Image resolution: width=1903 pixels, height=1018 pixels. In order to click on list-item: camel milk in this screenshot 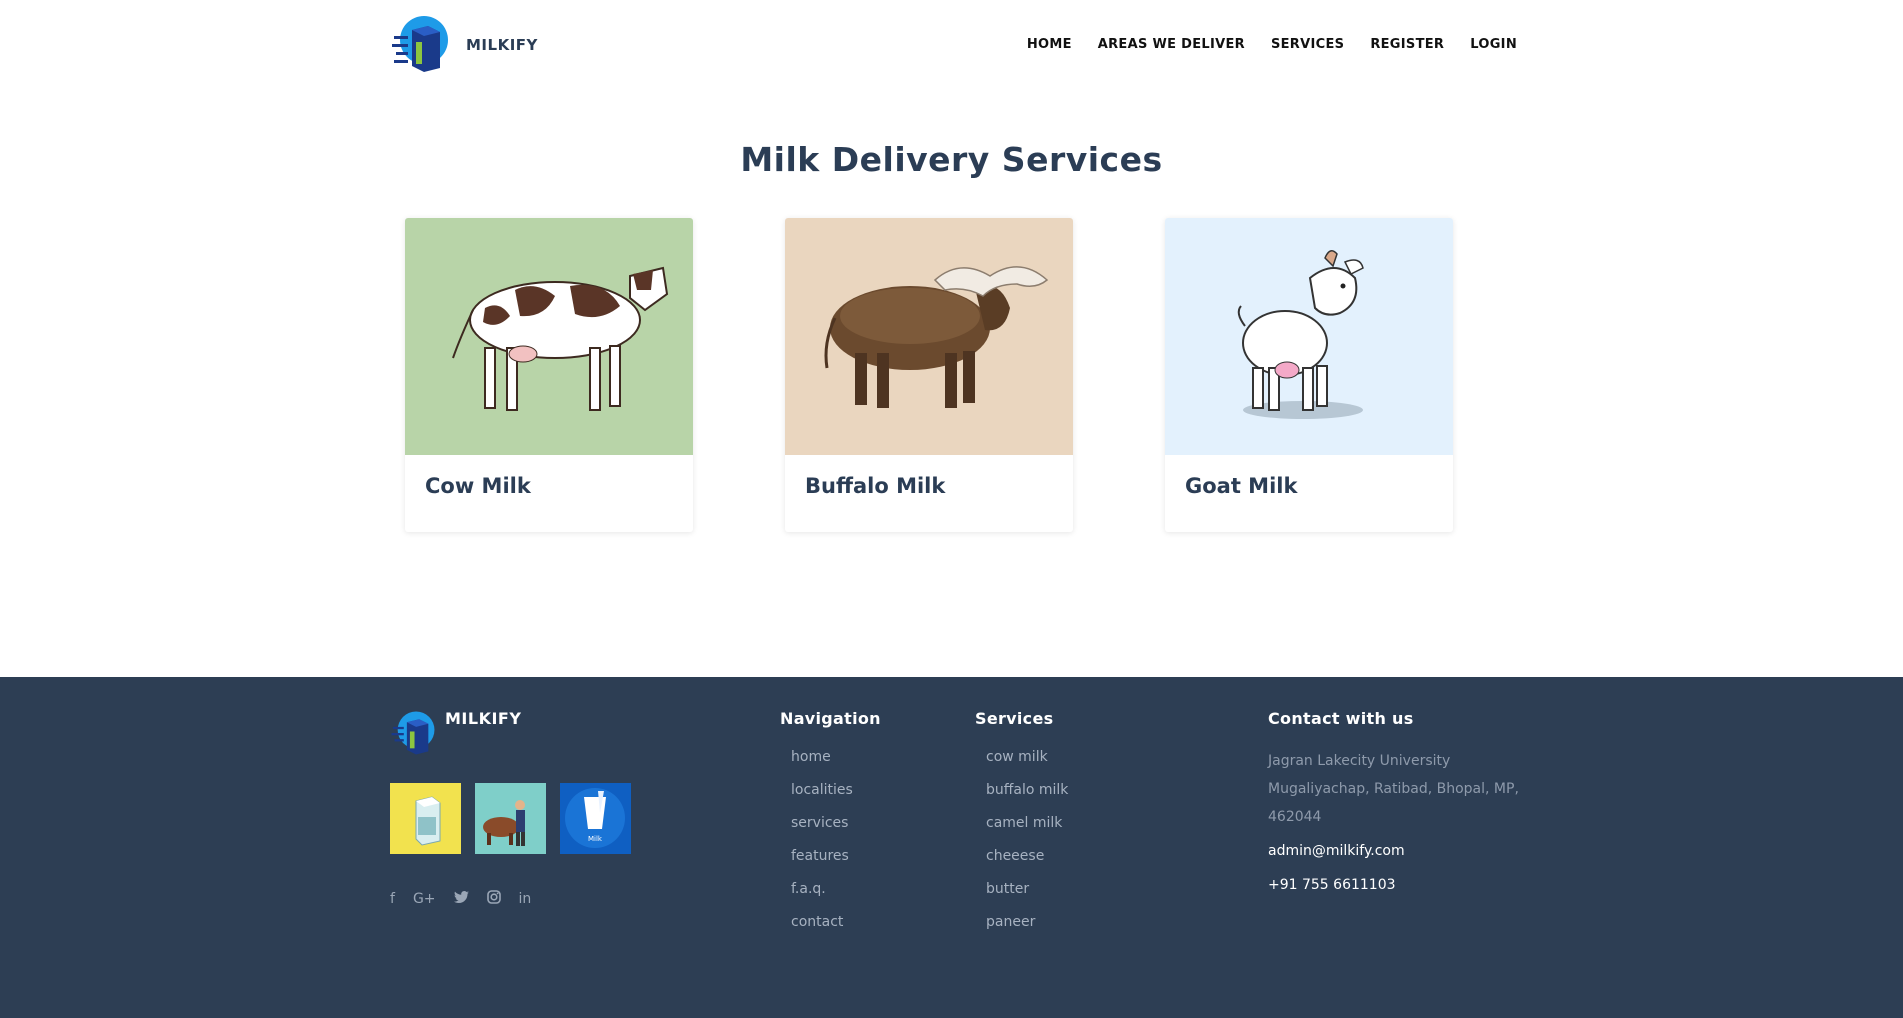, I will do `click(1027, 831)`.